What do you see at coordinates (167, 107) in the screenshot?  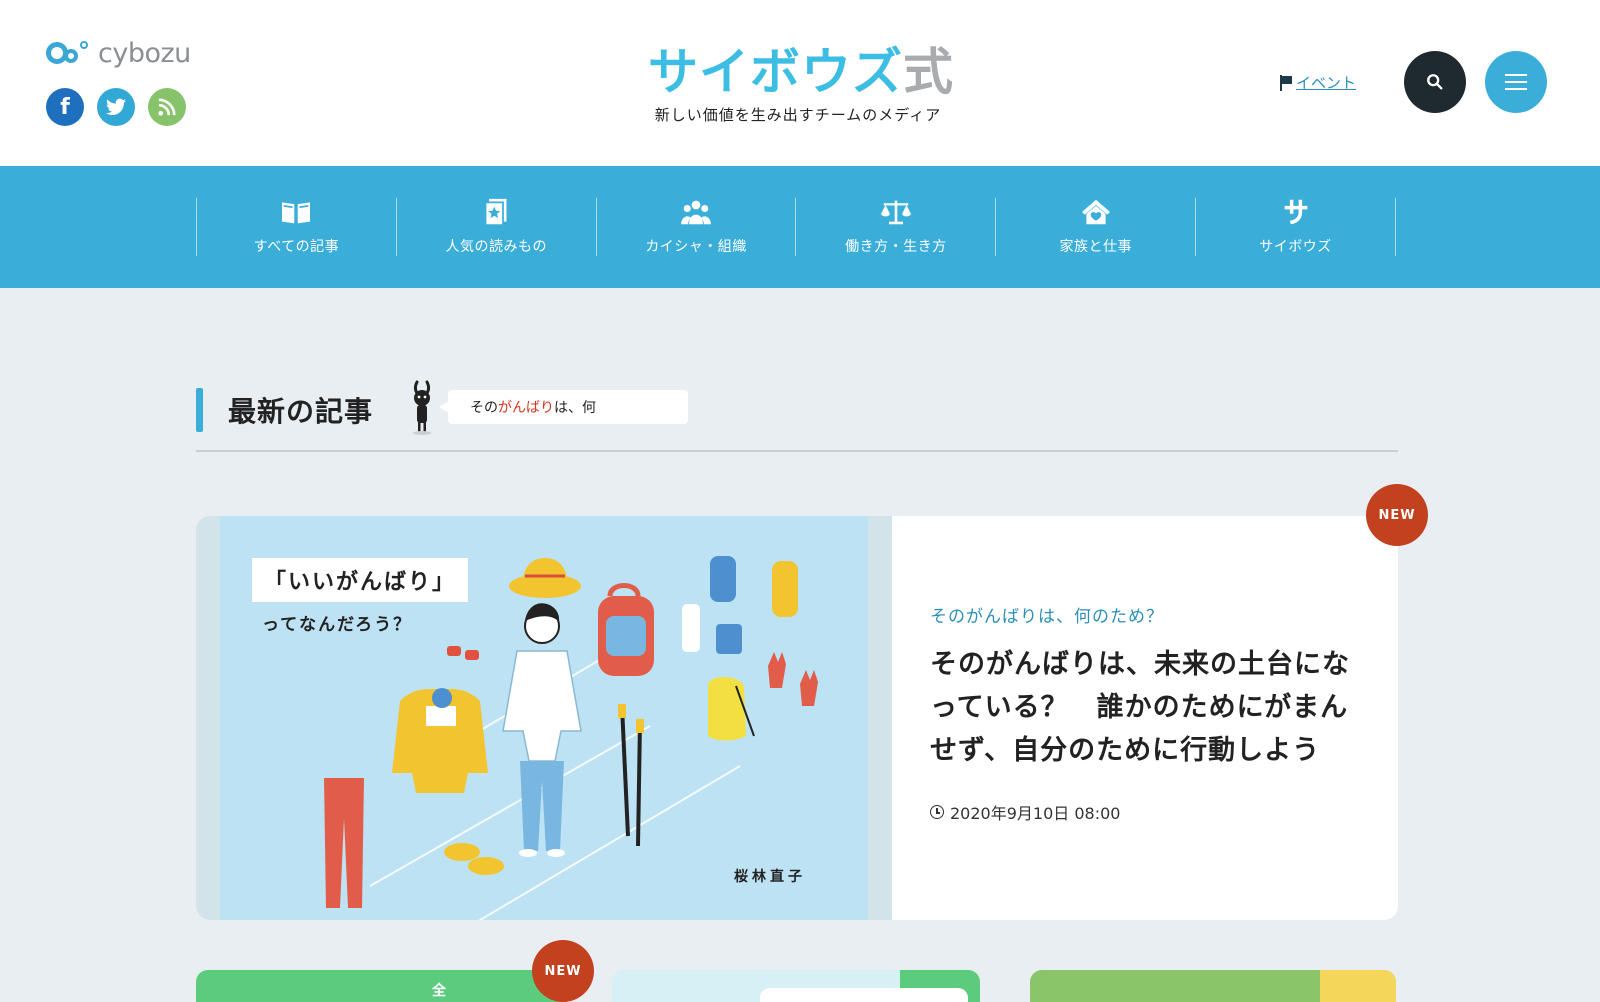 I see `rss-icon` at bounding box center [167, 107].